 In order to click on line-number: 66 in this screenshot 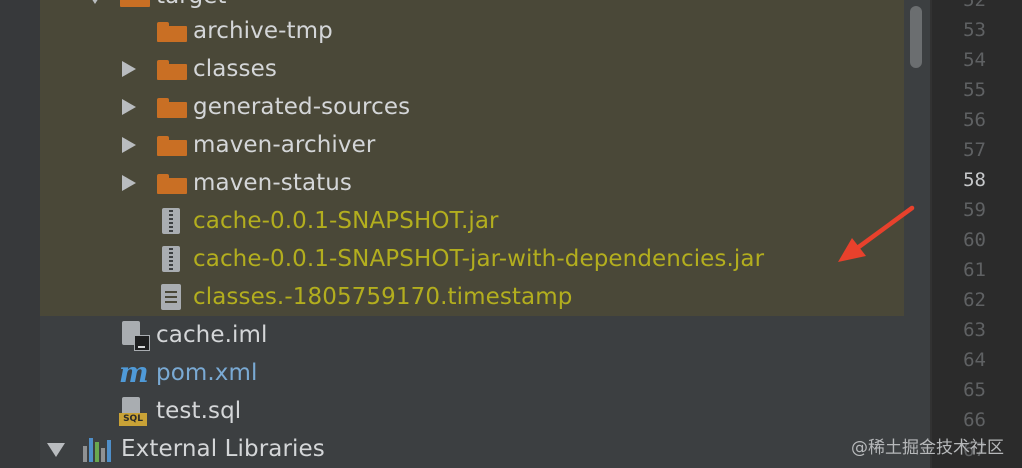, I will do `click(974, 420)`.